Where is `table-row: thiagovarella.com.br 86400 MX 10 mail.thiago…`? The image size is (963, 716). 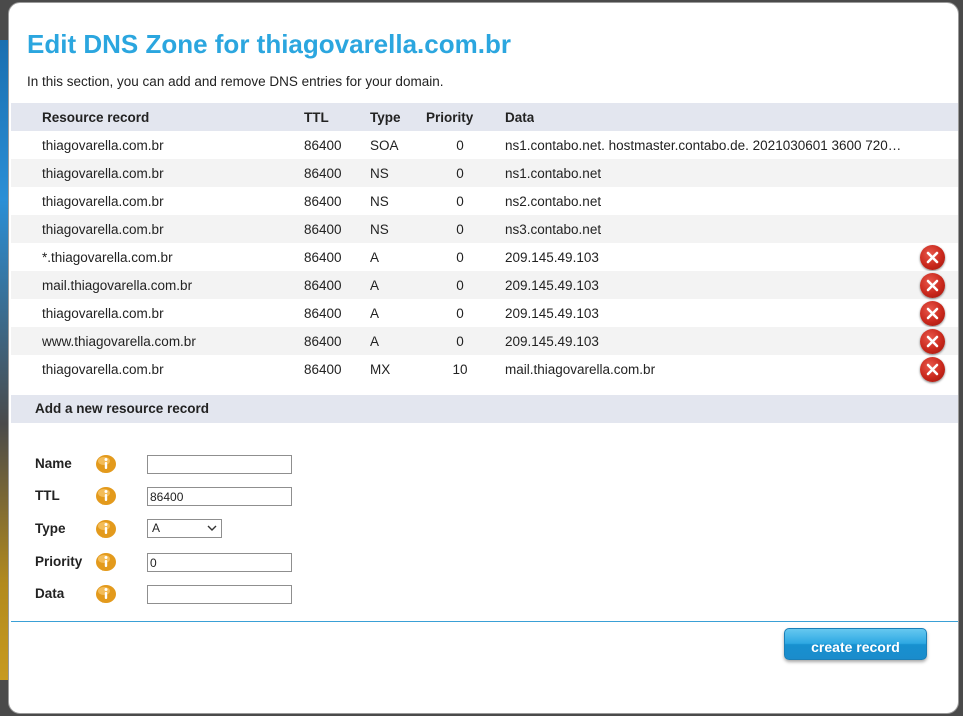
table-row: thiagovarella.com.br 86400 MX 10 mail.thiago… is located at coordinates (484, 369).